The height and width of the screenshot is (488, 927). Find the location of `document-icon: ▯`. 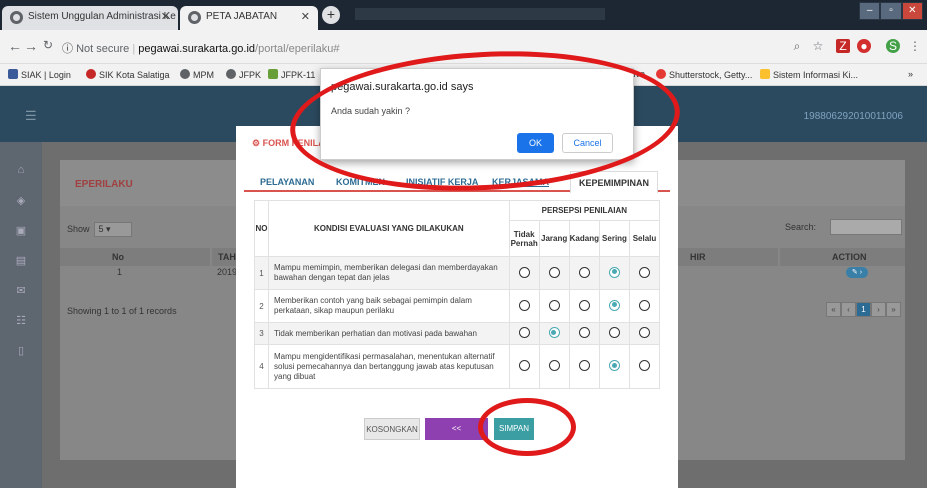

document-icon: ▯ is located at coordinates (21, 351).